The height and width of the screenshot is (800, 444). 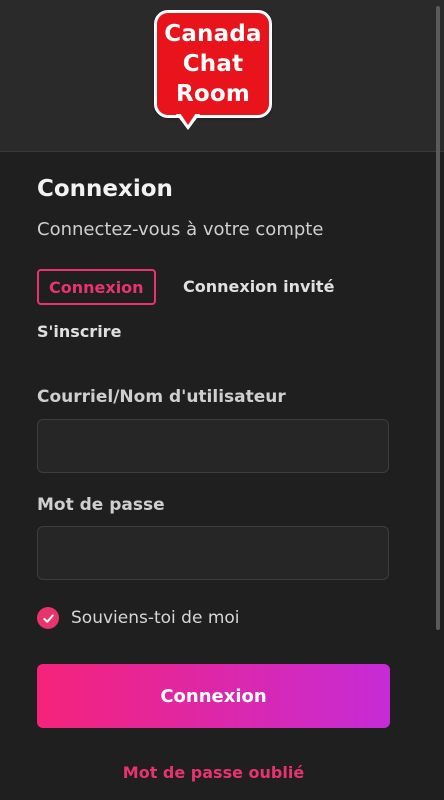 What do you see at coordinates (188, 119) in the screenshot?
I see `logo-speech-tail-fill` at bounding box center [188, 119].